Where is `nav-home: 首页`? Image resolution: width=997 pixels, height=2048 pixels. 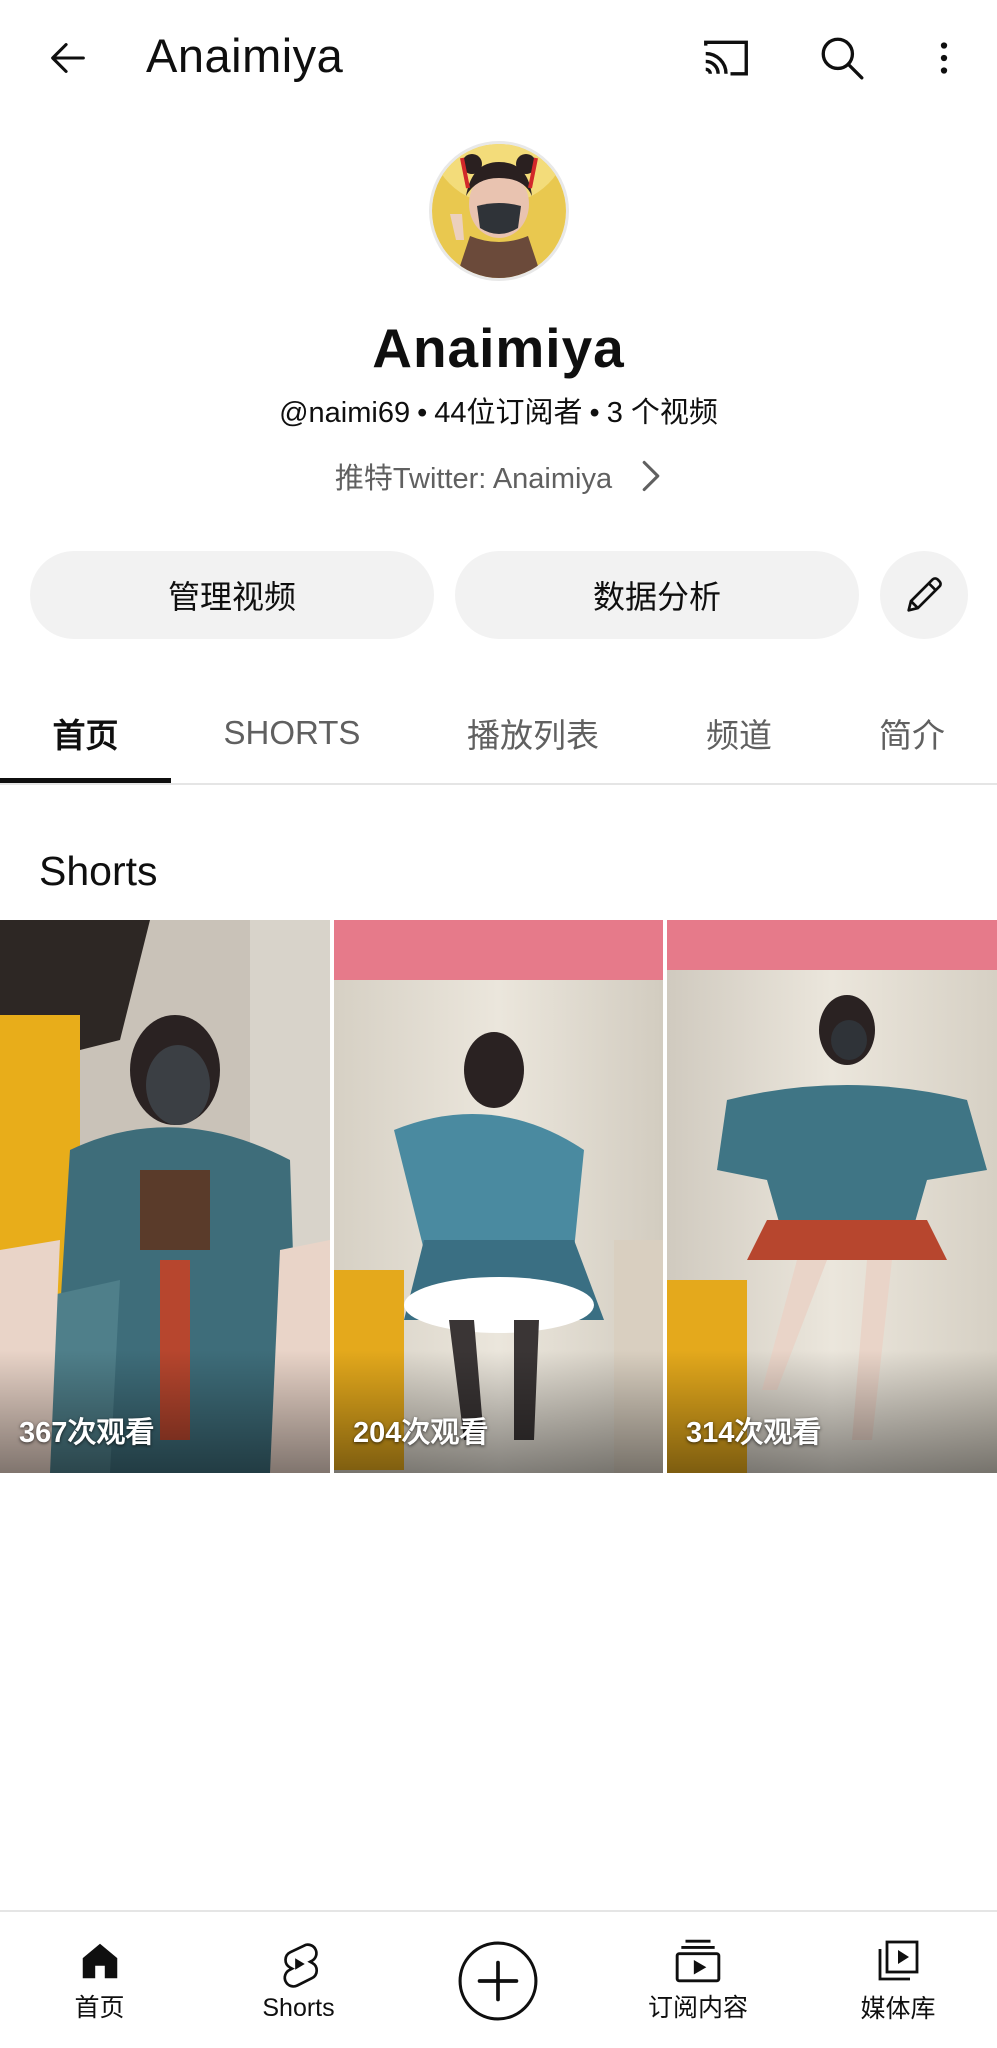
nav-home: 首页 is located at coordinates (99, 1980).